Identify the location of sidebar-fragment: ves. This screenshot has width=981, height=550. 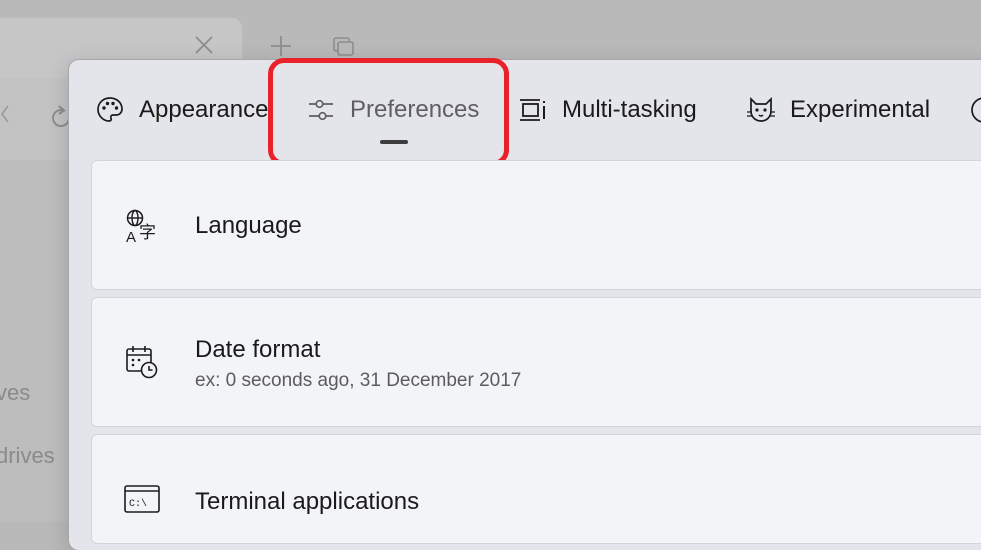
(15, 392).